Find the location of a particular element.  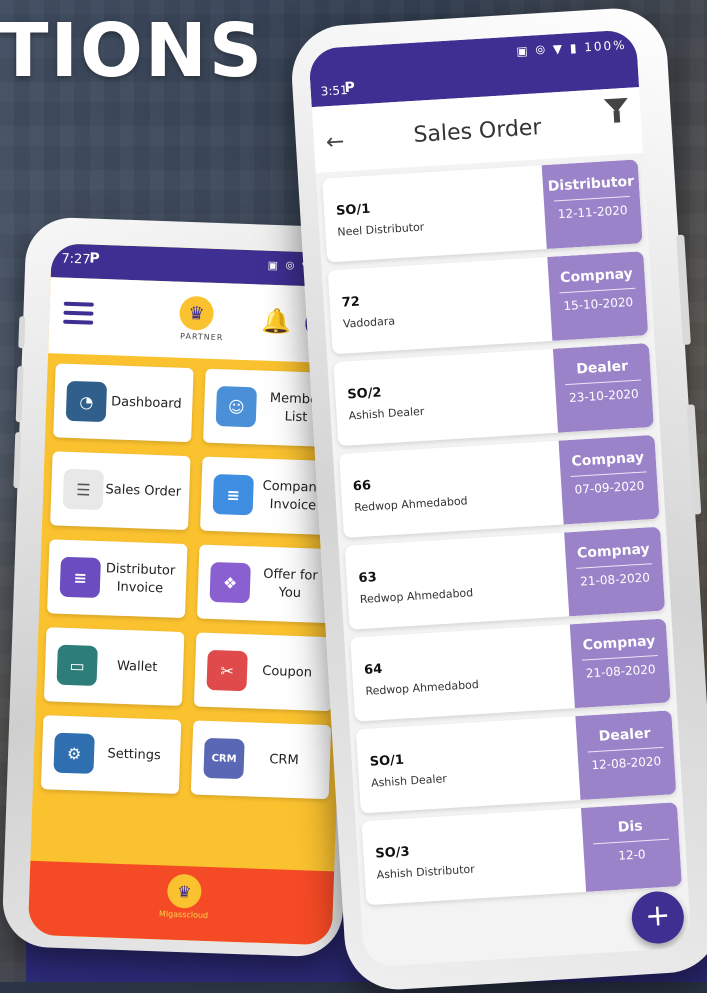

add-order-button: + is located at coordinates (658, 917).